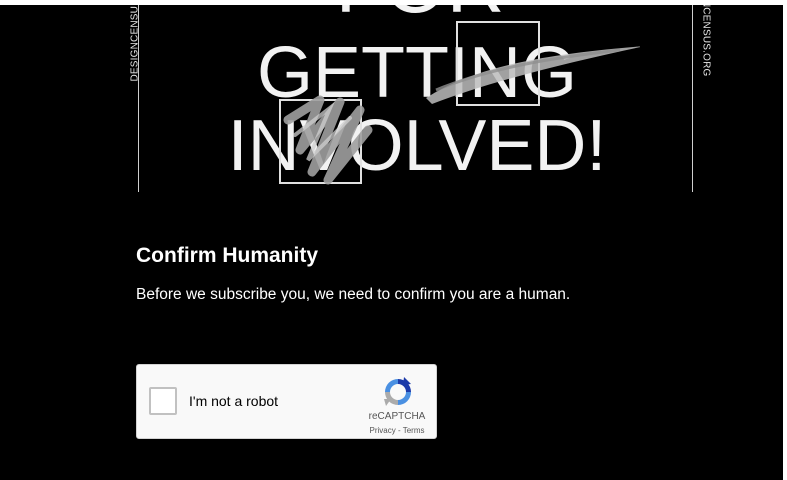 The width and height of the screenshot is (787, 480). What do you see at coordinates (706, 38) in the screenshot?
I see `banner-side-text-right: NCENSUS.ORG` at bounding box center [706, 38].